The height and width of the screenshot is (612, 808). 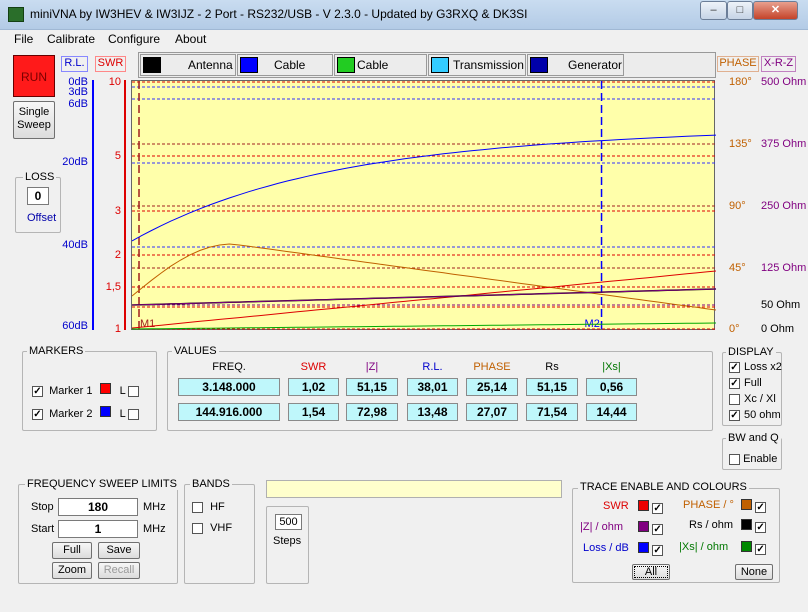 What do you see at coordinates (78, 104) in the screenshot?
I see `rl-tick-label: 6dB` at bounding box center [78, 104].